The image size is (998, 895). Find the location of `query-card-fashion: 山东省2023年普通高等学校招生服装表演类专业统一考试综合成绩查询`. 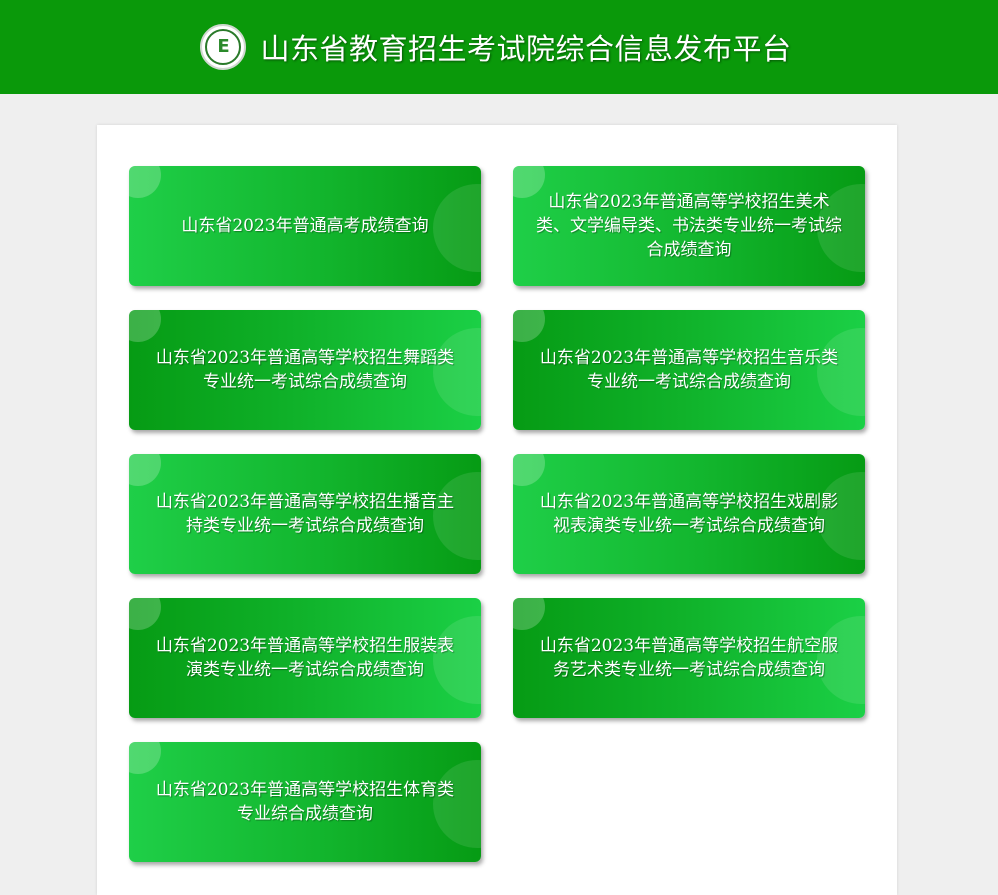

query-card-fashion: 山东省2023年普通高等学校招生服装表演类专业统一考试综合成绩查询 is located at coordinates (305, 658).